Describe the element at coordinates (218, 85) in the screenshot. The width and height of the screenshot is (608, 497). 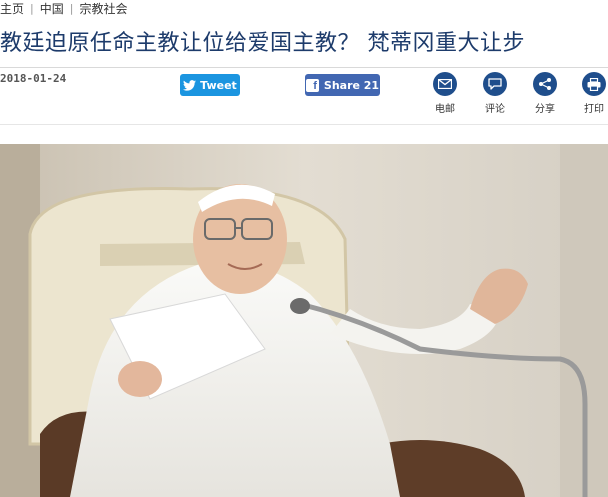
I see `tweet-label: Tweet` at that location.